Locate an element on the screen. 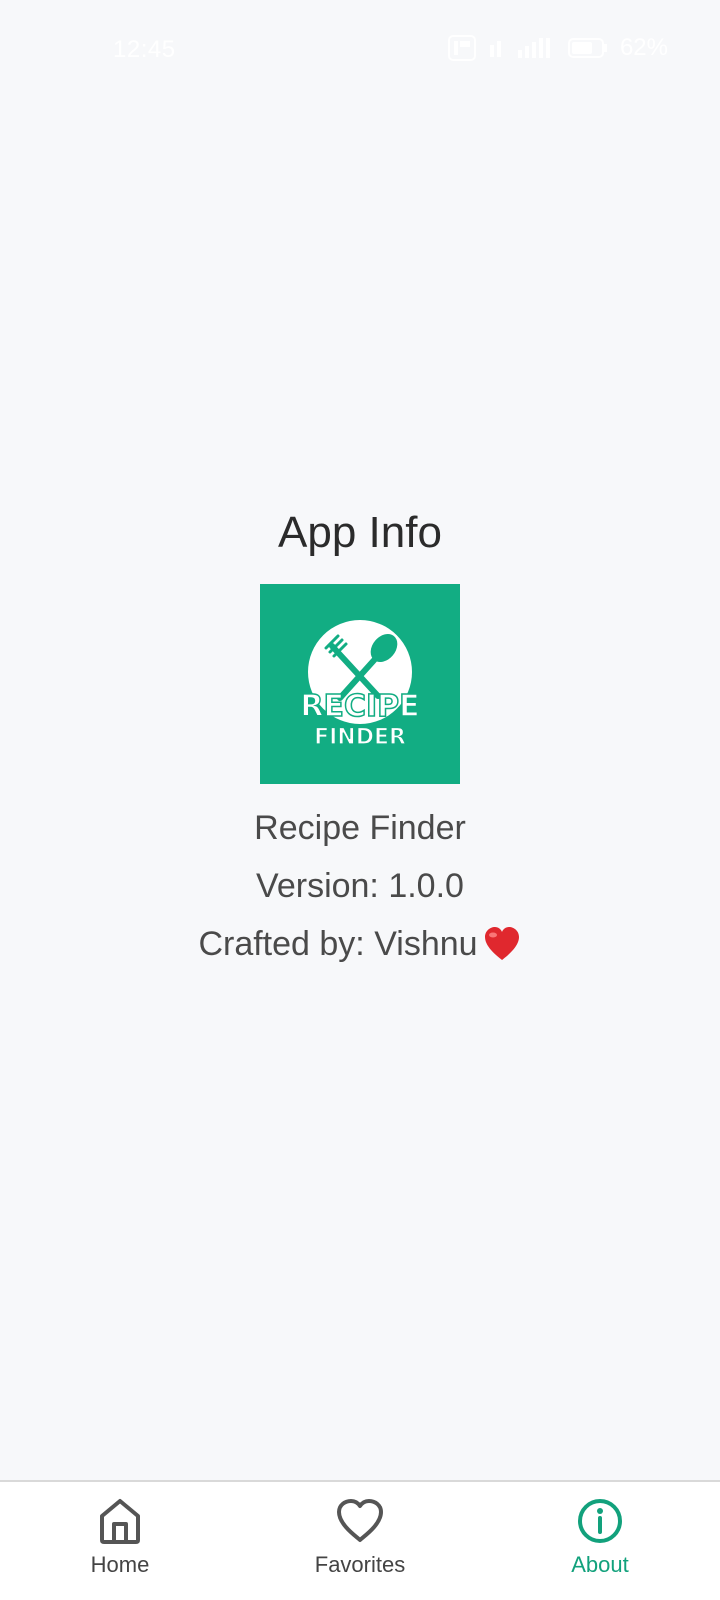 This screenshot has height=1600, width=720. nav-about-label: About is located at coordinates (600, 1564).